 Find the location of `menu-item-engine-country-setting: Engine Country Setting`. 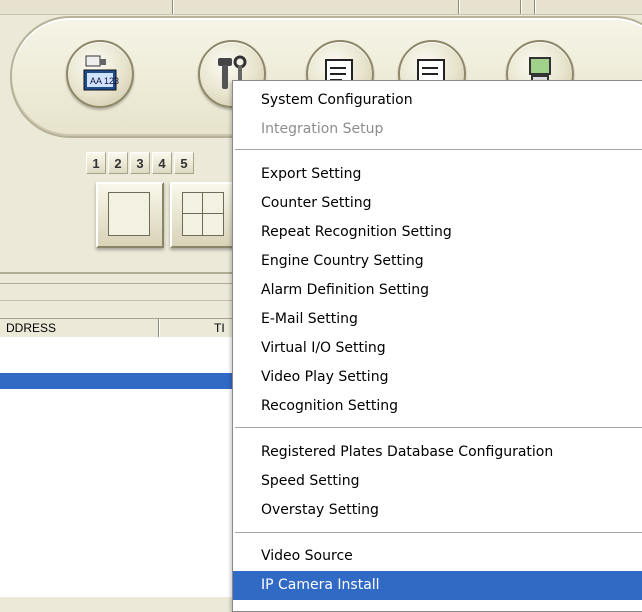

menu-item-engine-country-setting: Engine Country Setting is located at coordinates (437, 261).